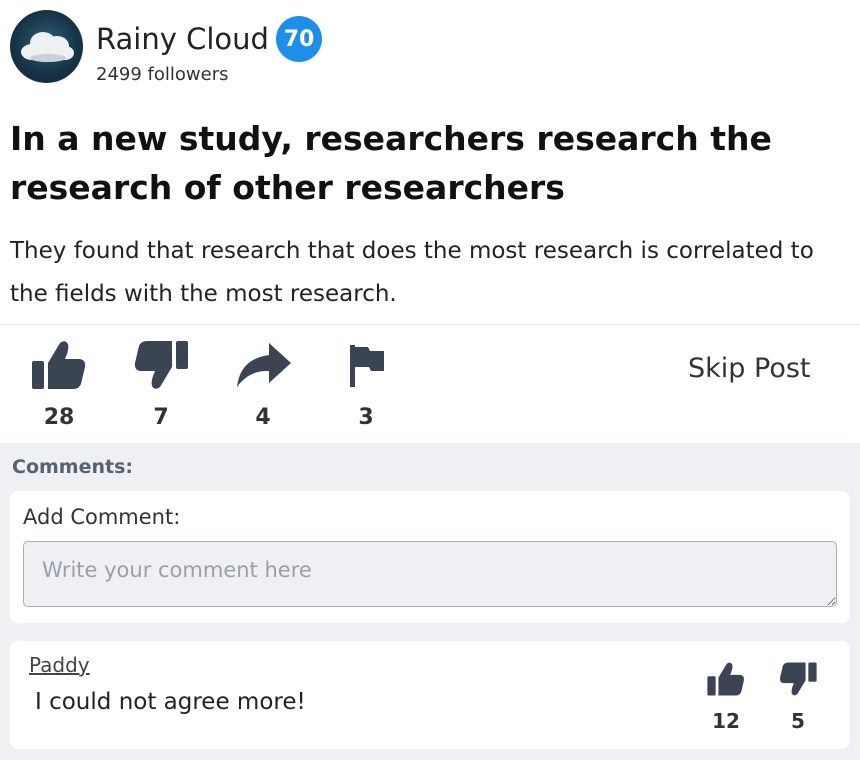 The height and width of the screenshot is (760, 860). I want to click on comment-dislike-button: 5, so click(798, 697).